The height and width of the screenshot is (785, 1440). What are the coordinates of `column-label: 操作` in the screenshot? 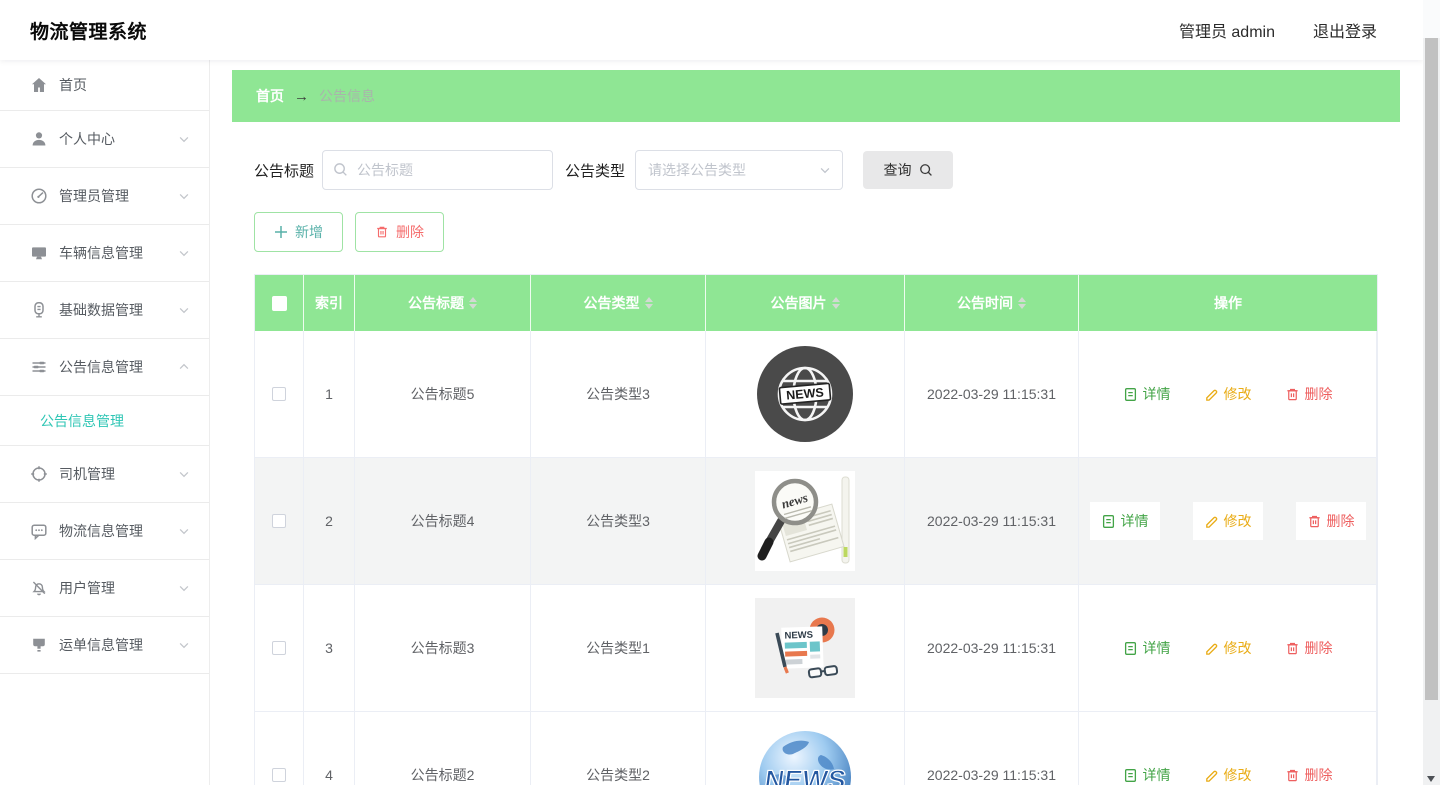 It's located at (1228, 303).